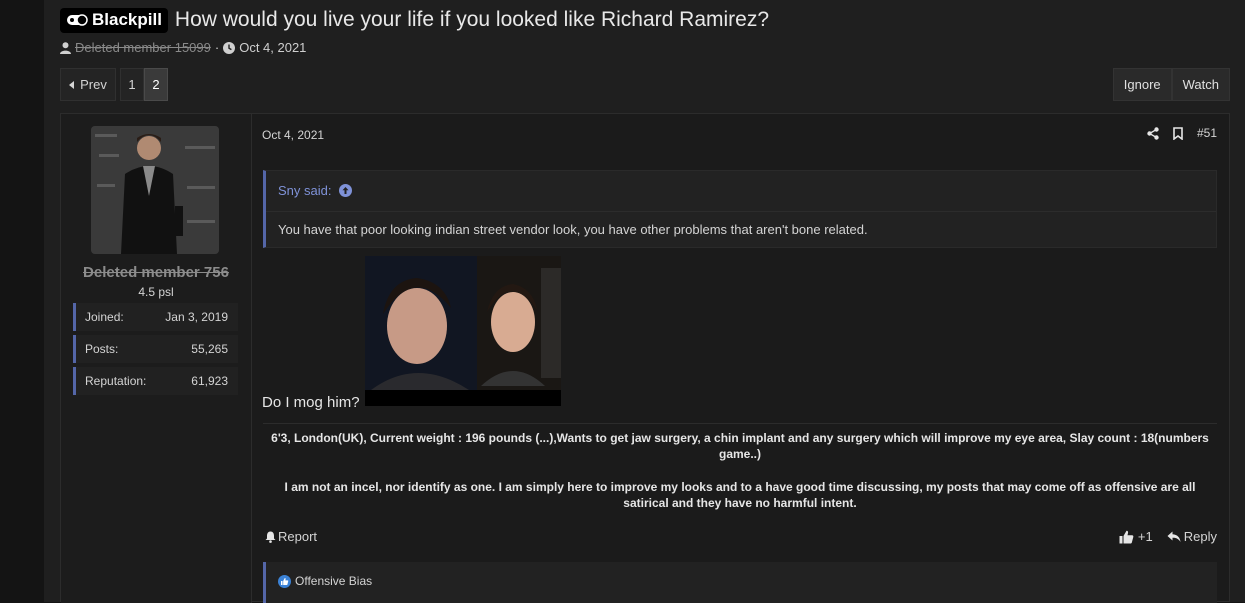  What do you see at coordinates (1200, 536) in the screenshot?
I see `reply-label: Reply` at bounding box center [1200, 536].